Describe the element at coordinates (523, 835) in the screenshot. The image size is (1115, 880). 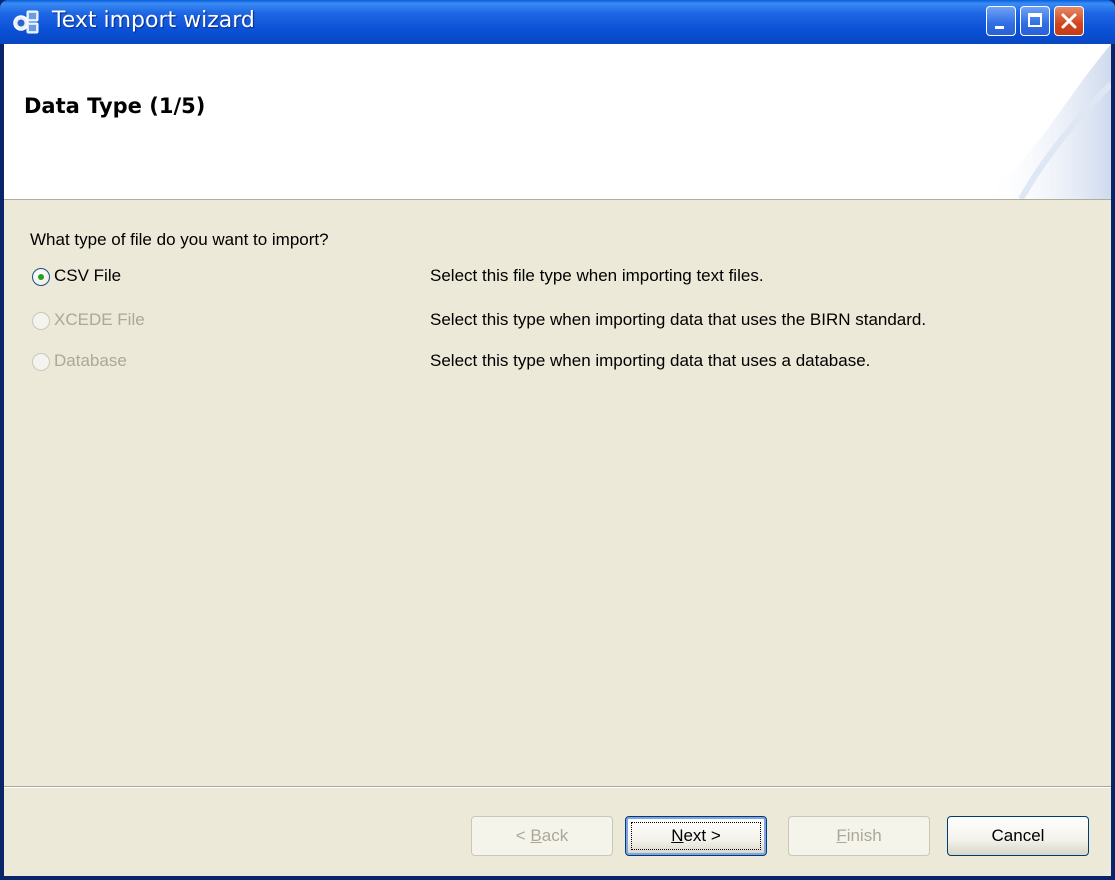
I see `back-button-prefix: <` at that location.